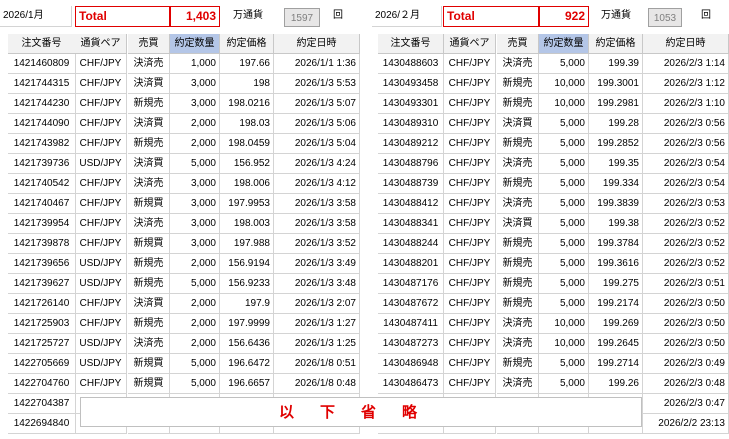  What do you see at coordinates (518, 84) in the screenshot?
I see `right-row-1-col-2: 新規売` at bounding box center [518, 84].